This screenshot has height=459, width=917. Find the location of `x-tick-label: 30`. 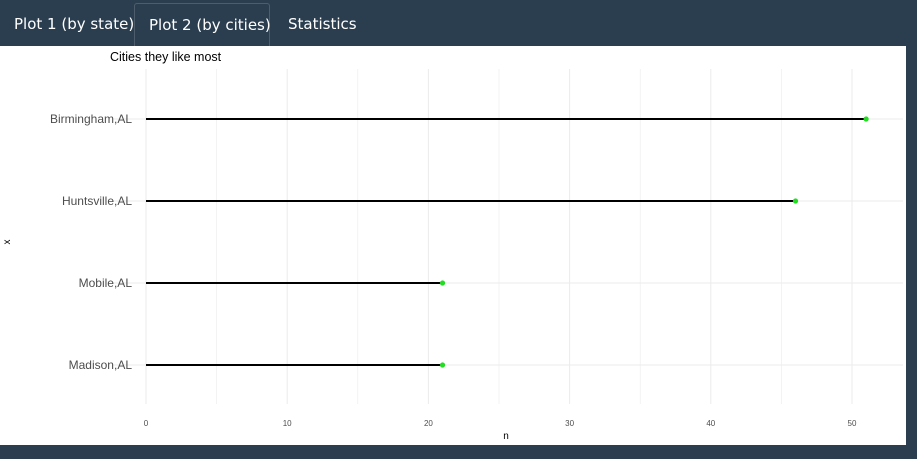

x-tick-label: 30 is located at coordinates (569, 423).